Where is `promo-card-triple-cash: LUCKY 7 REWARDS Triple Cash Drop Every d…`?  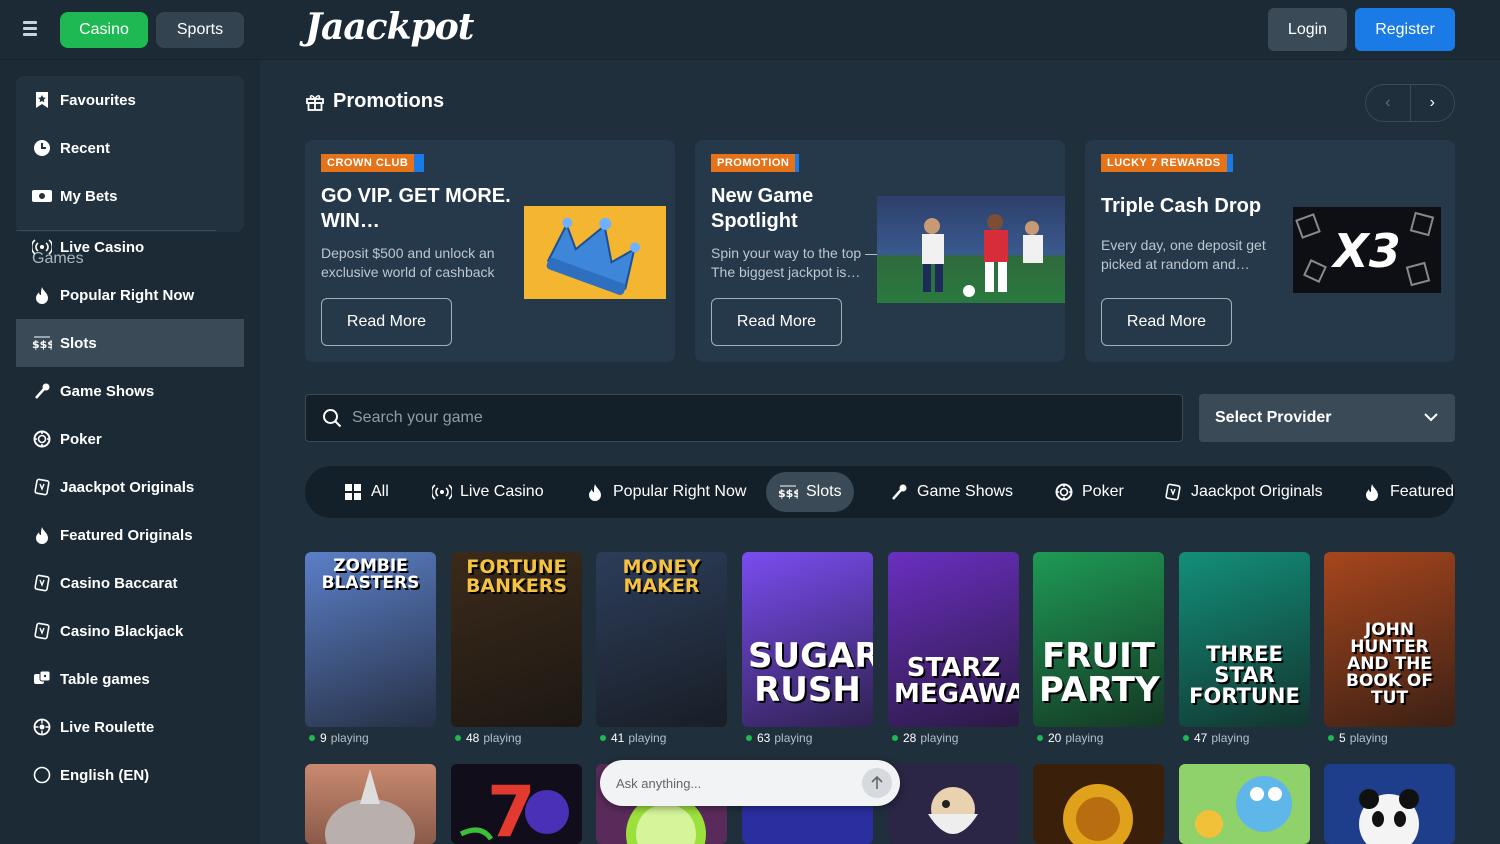 promo-card-triple-cash: LUCKY 7 REWARDS Triple Cash Drop Every d… is located at coordinates (1270, 251).